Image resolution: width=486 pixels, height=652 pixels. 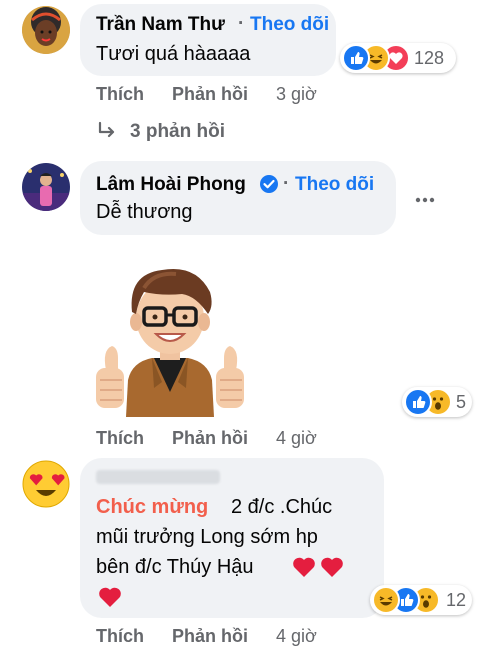 I want to click on comment-author: Lâm Hoài Phong, so click(x=171, y=185).